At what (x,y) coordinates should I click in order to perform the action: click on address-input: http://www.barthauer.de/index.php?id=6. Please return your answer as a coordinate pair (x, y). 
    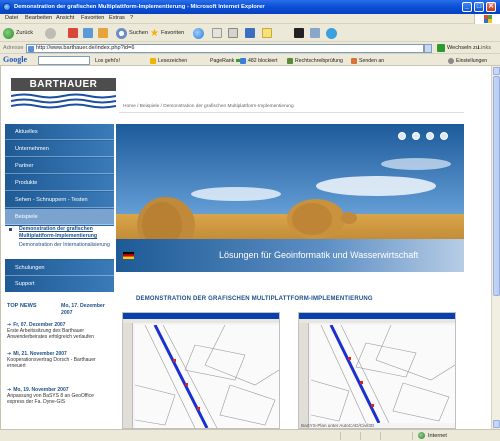
    Looking at the image, I should click on (225, 48).